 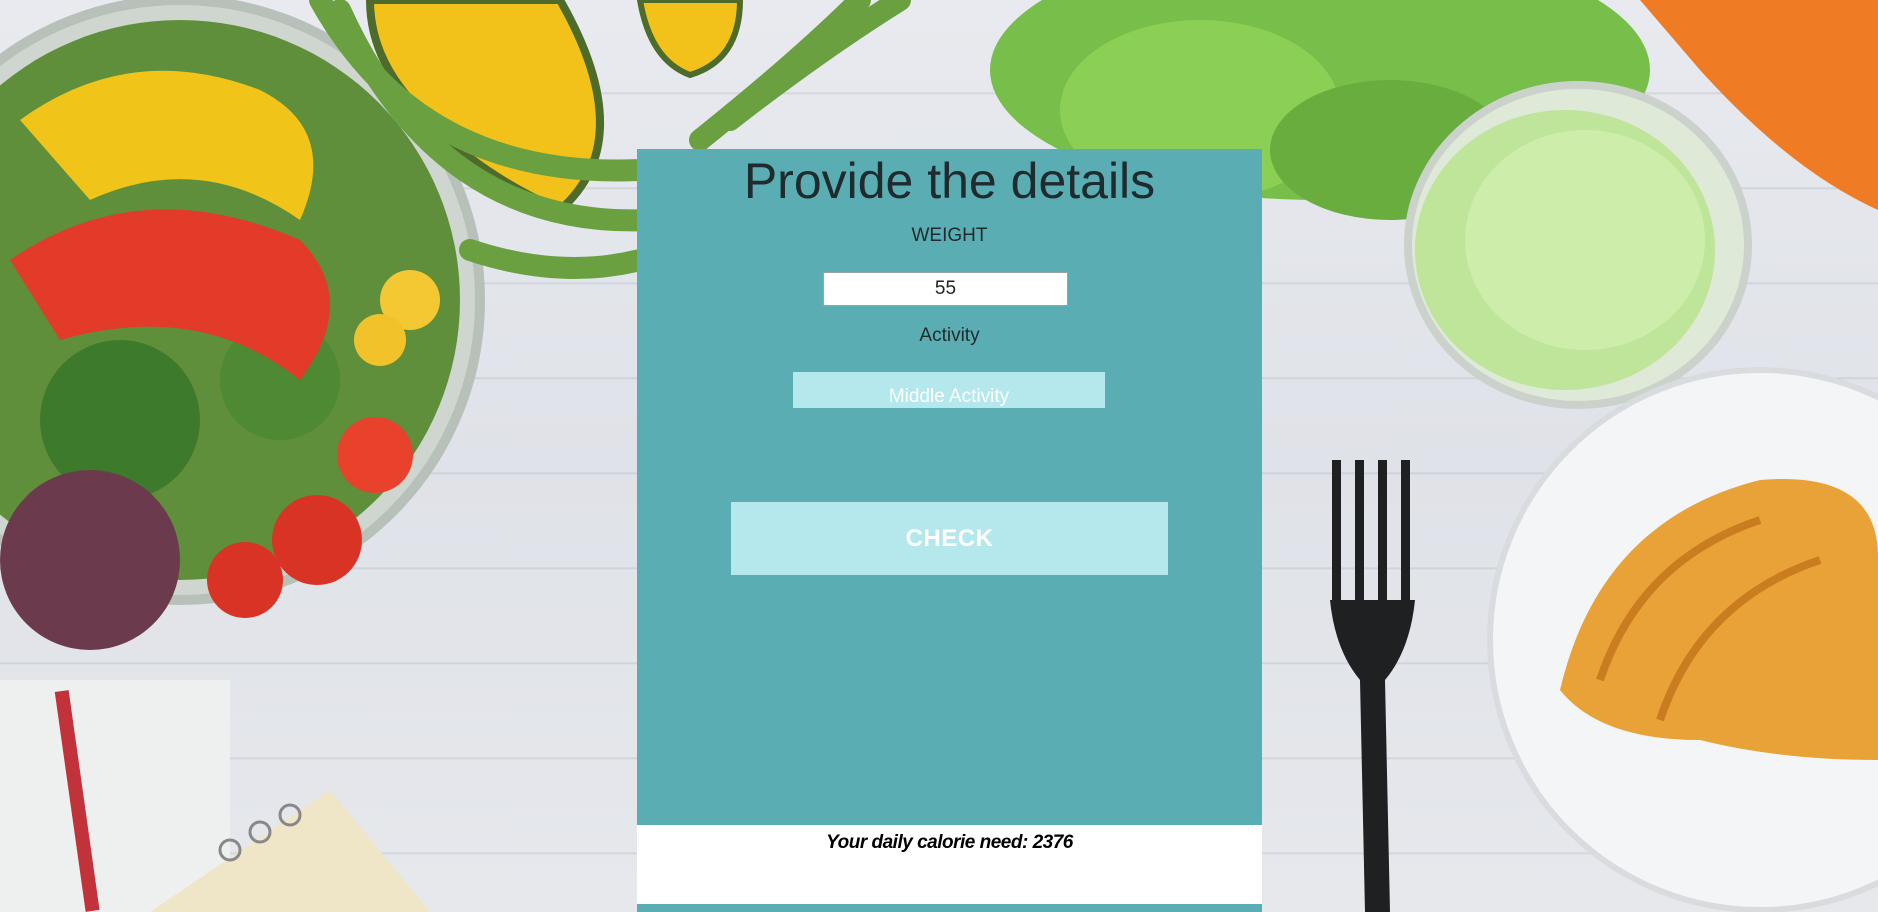 What do you see at coordinates (949, 538) in the screenshot?
I see `check-button: CHECK` at bounding box center [949, 538].